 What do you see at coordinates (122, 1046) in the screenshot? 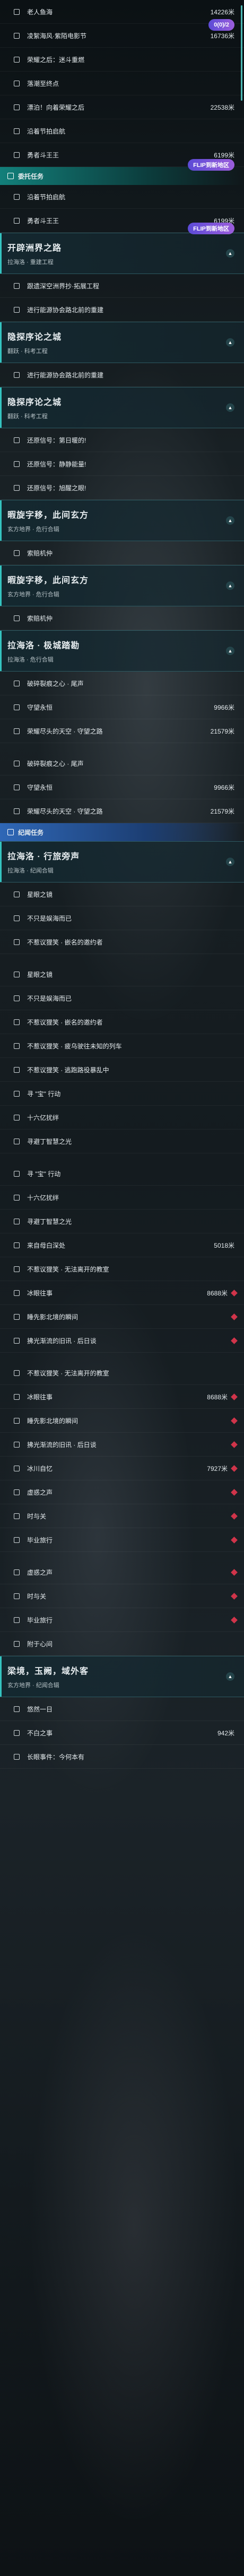
I see `task-row: 不惹议狸笑 · 疲乌驶往未知的列车` at bounding box center [122, 1046].